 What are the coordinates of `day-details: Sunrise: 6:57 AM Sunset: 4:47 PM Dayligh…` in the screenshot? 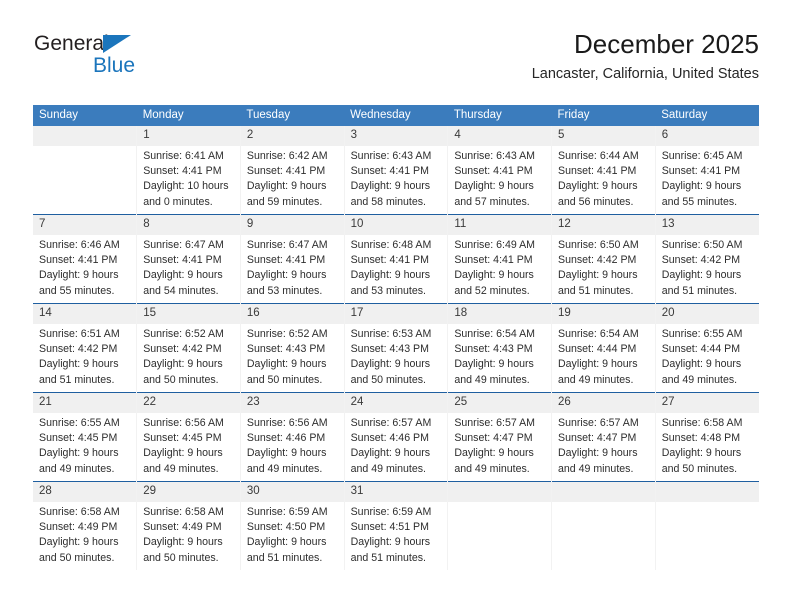 It's located at (500, 445).